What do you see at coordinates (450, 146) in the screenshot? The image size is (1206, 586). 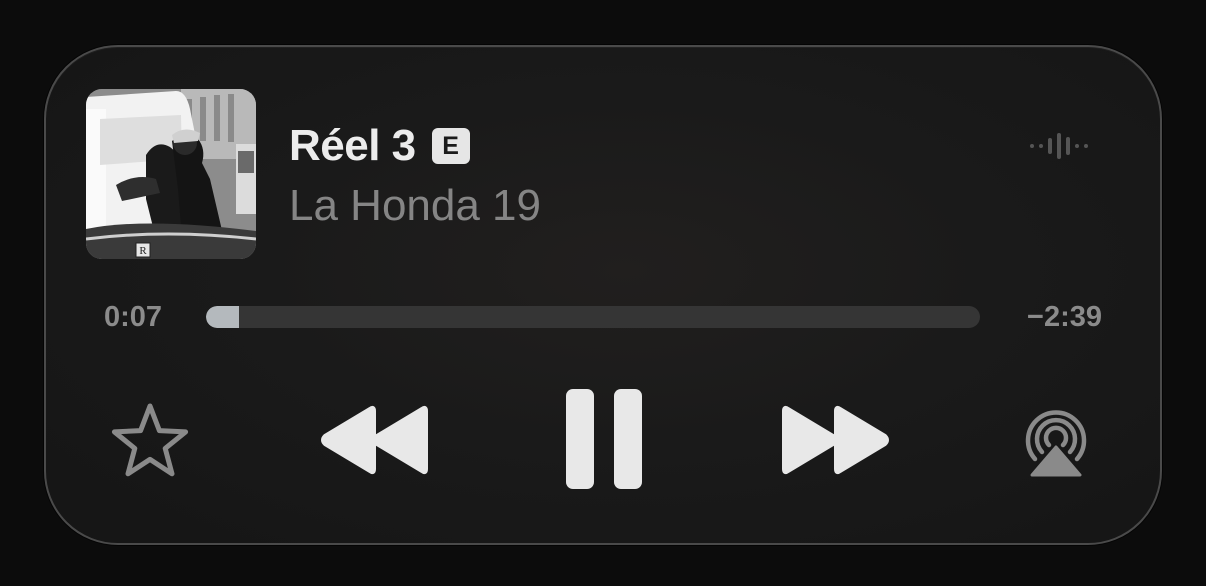 I see `explicit-badge: E` at bounding box center [450, 146].